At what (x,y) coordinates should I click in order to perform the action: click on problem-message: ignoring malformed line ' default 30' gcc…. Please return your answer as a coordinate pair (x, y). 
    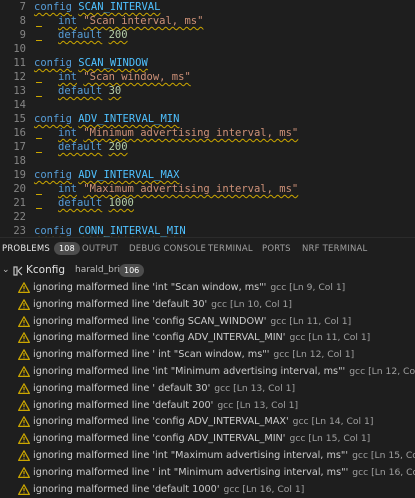
    Looking at the image, I should click on (164, 388).